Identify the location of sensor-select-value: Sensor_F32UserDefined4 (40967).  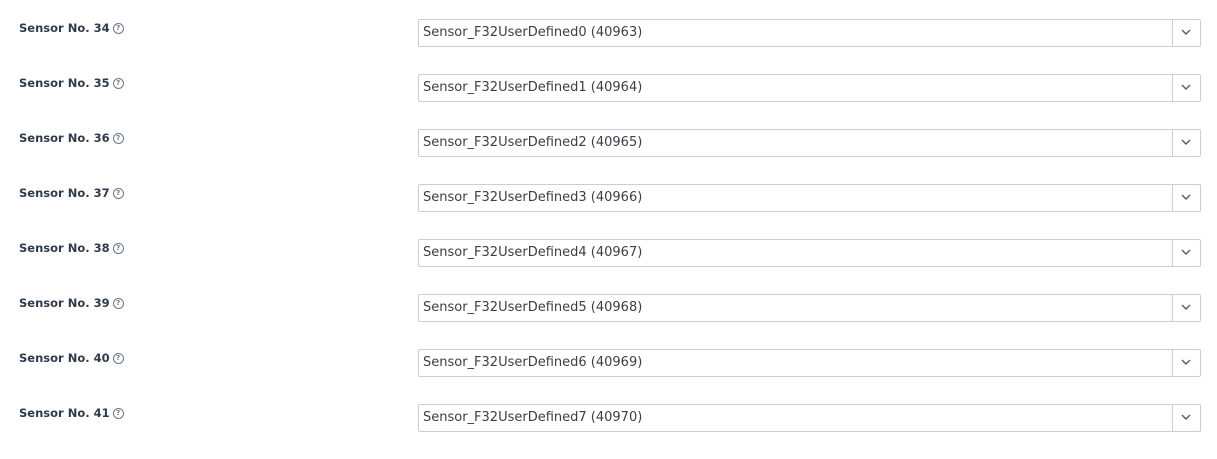
(533, 252).